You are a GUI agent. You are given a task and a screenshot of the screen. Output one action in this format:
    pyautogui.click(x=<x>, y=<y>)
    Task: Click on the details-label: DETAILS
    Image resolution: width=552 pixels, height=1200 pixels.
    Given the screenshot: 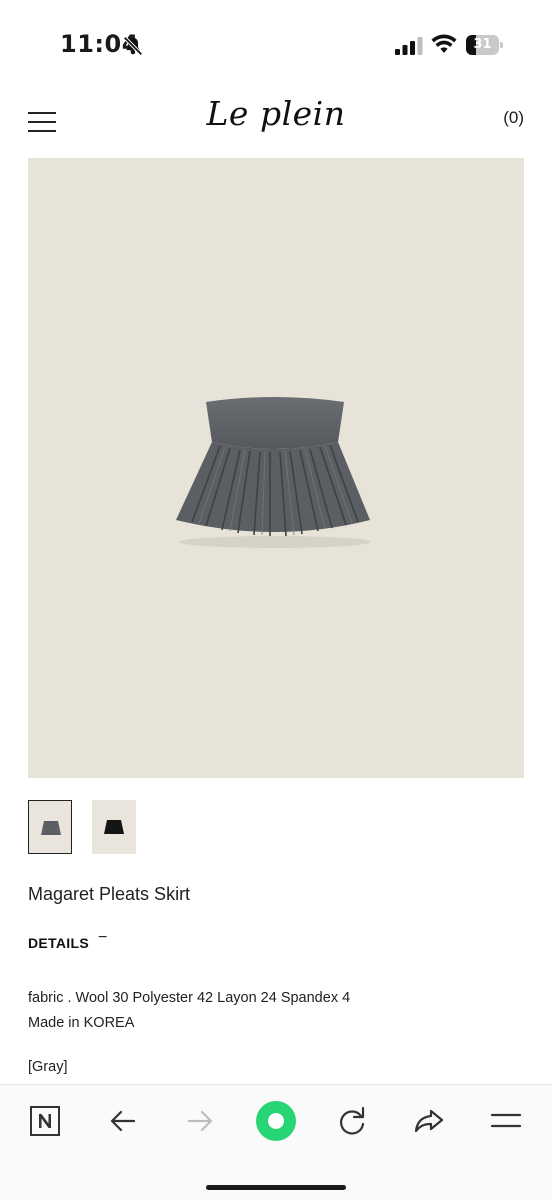 What is the action you would take?
    pyautogui.click(x=58, y=943)
    